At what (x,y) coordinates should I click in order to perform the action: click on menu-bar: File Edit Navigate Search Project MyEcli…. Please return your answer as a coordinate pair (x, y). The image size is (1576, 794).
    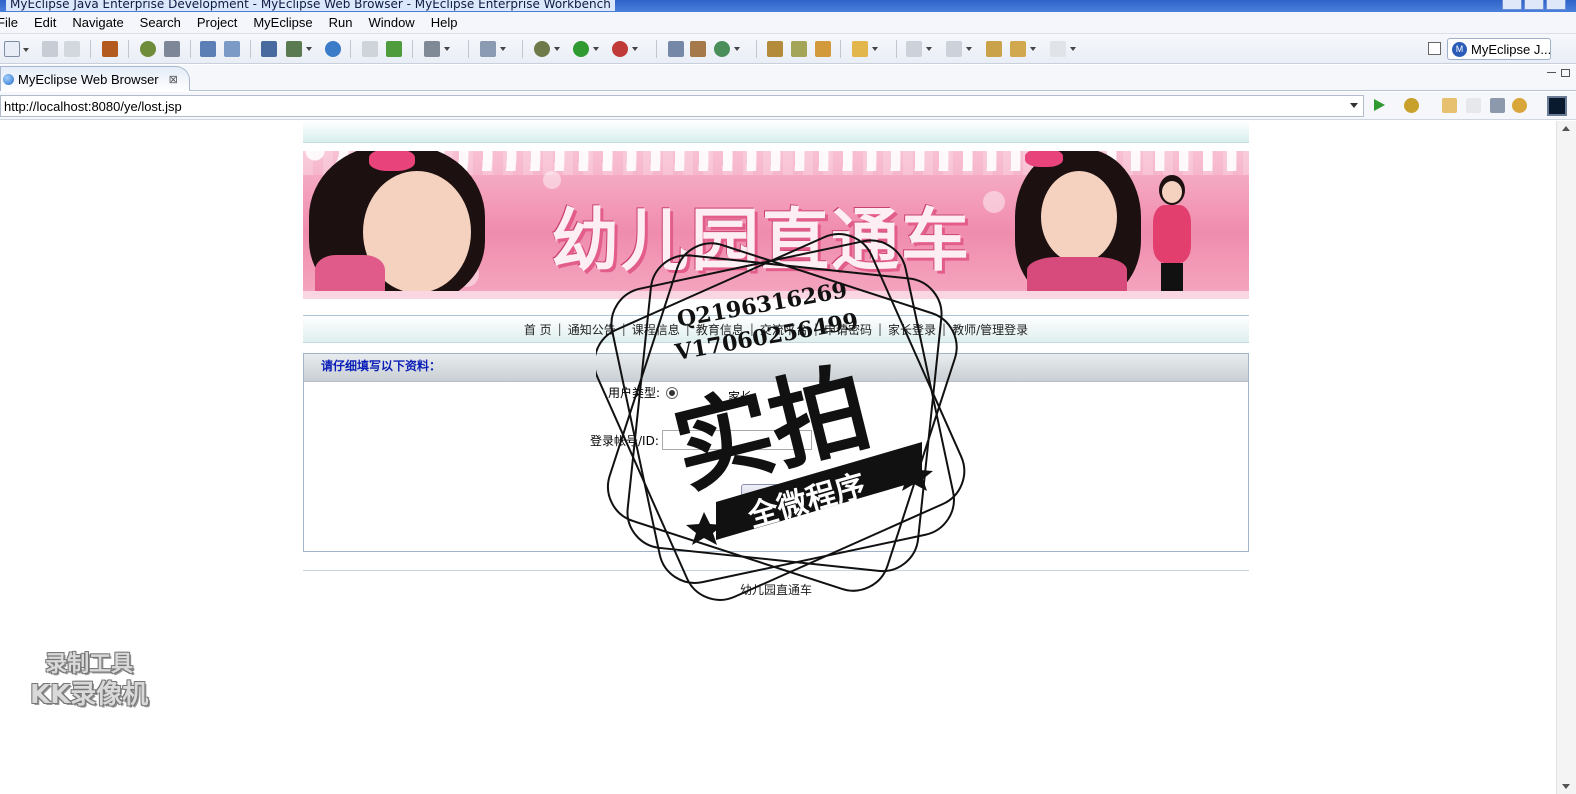
    Looking at the image, I should click on (788, 23).